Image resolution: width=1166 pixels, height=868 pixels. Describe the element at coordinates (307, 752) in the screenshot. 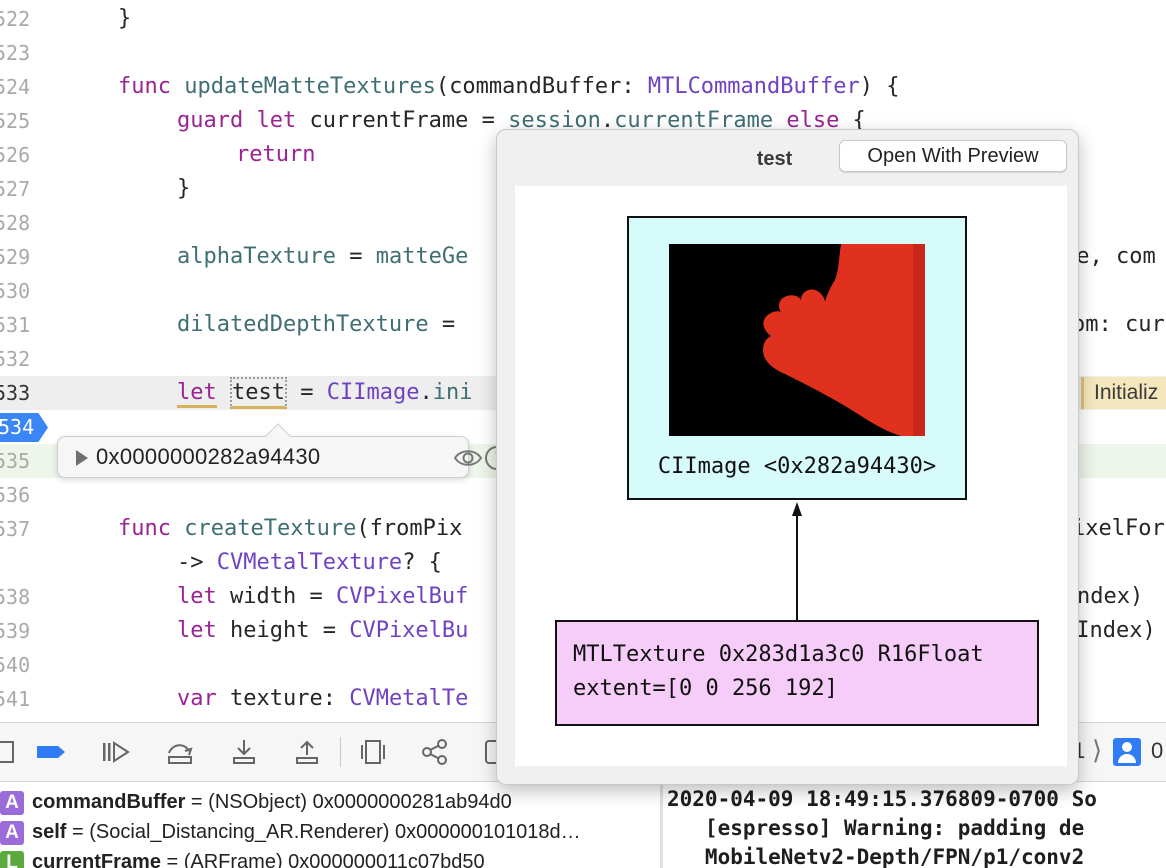

I see `step-out-icon` at that location.